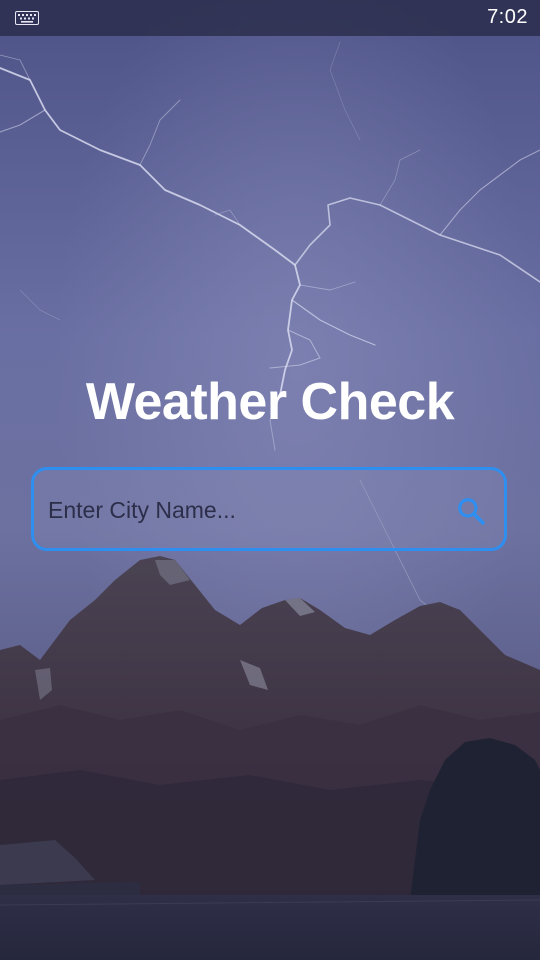 The width and height of the screenshot is (540, 960). What do you see at coordinates (27, 18) in the screenshot?
I see `keyboard-icon` at bounding box center [27, 18].